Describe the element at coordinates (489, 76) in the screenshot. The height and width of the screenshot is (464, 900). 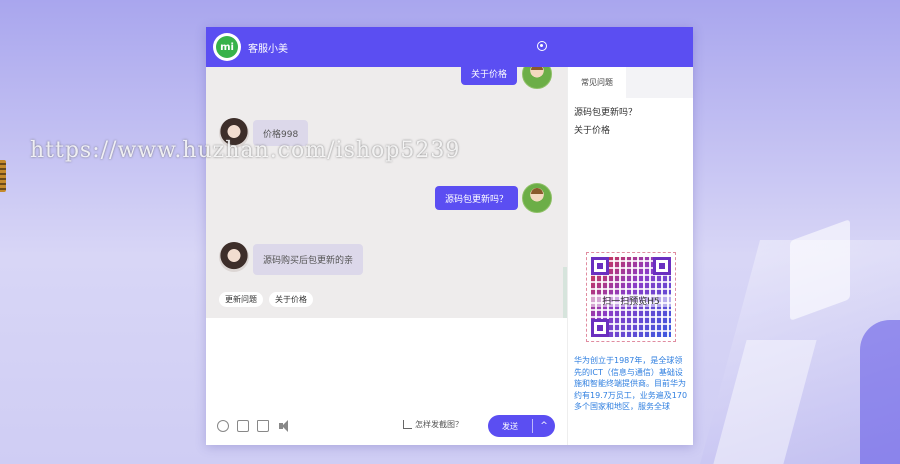
I see `message-bubble-sent: 关于价格` at that location.